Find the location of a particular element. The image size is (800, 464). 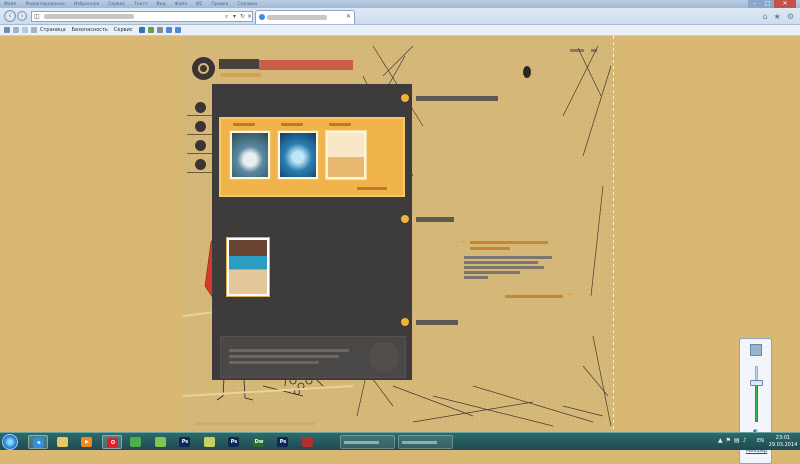

minimize-button: – is located at coordinates (754, 4).